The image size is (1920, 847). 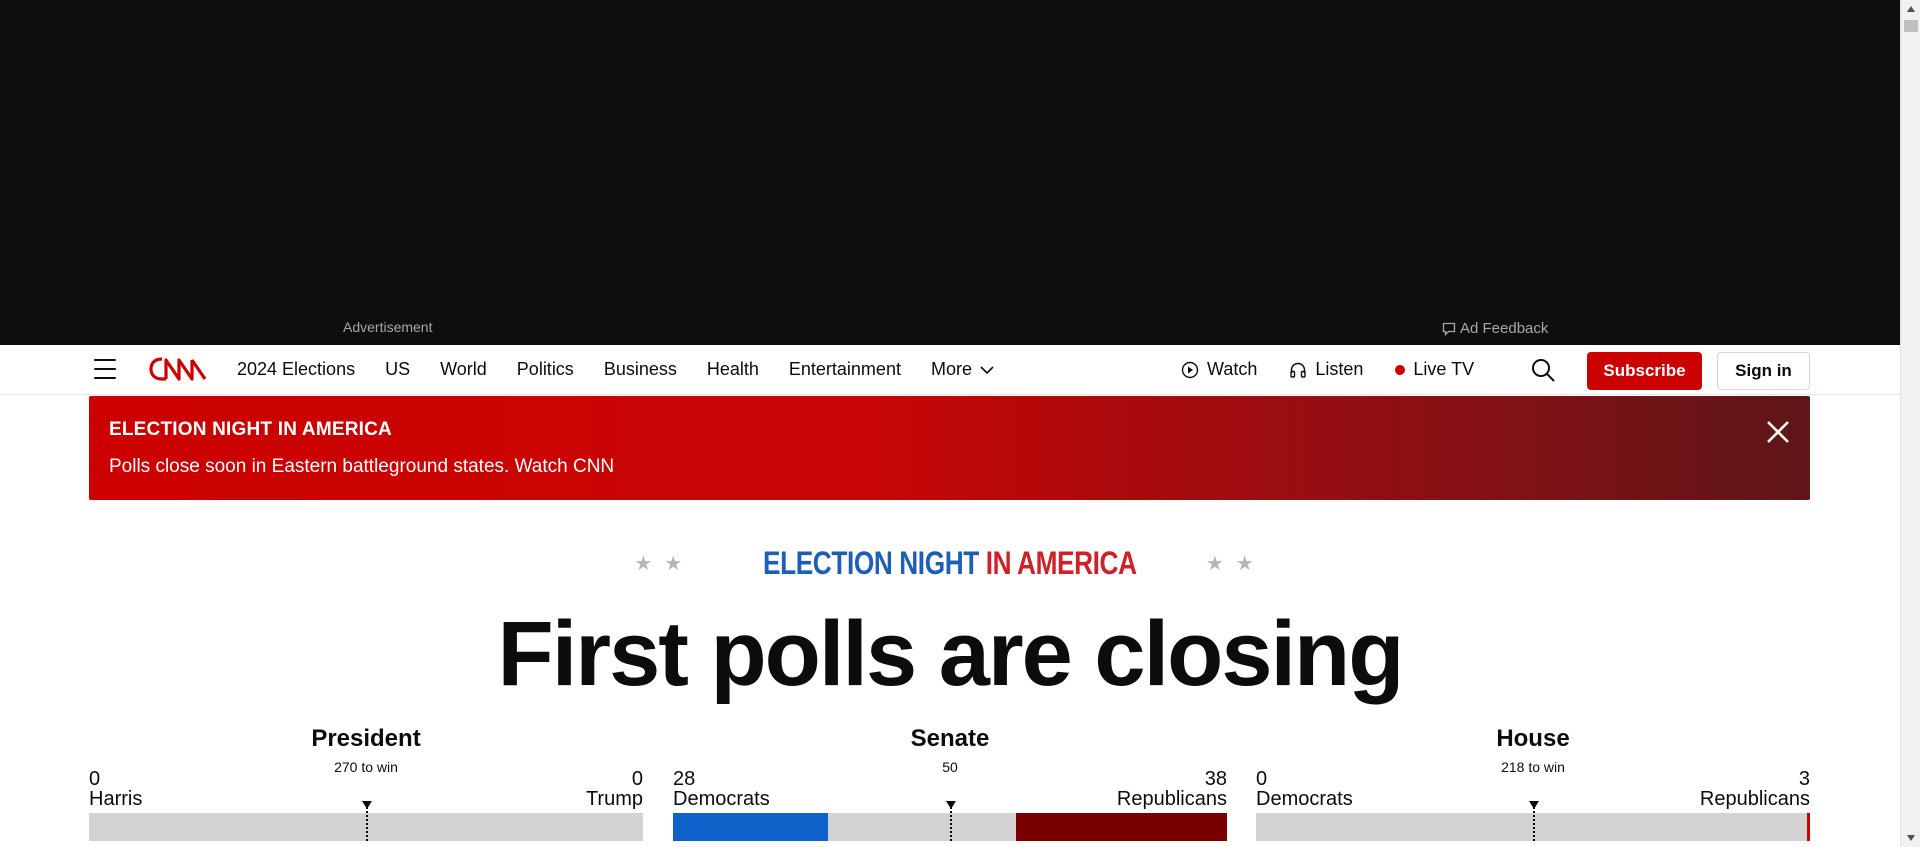 I want to click on watch-link: Watch, so click(x=1219, y=369).